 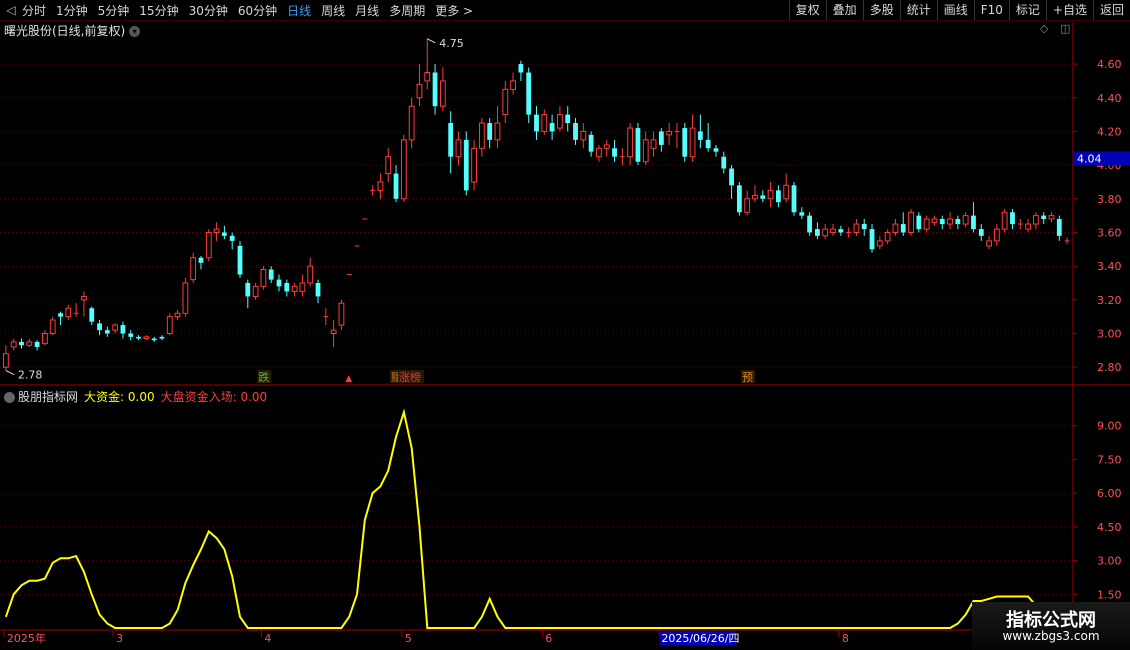 What do you see at coordinates (700, 638) in the screenshot?
I see `date-tick-label: 2025/06/26/四` at bounding box center [700, 638].